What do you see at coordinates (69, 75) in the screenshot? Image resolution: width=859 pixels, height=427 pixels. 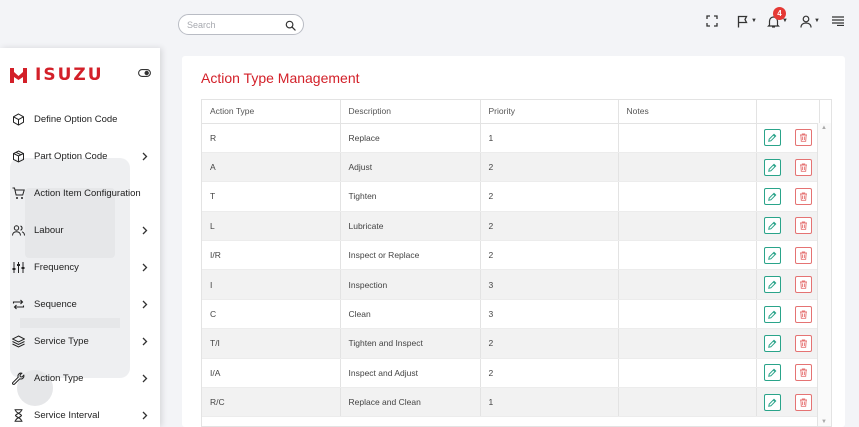 I see `brand-name: ISUZU` at bounding box center [69, 75].